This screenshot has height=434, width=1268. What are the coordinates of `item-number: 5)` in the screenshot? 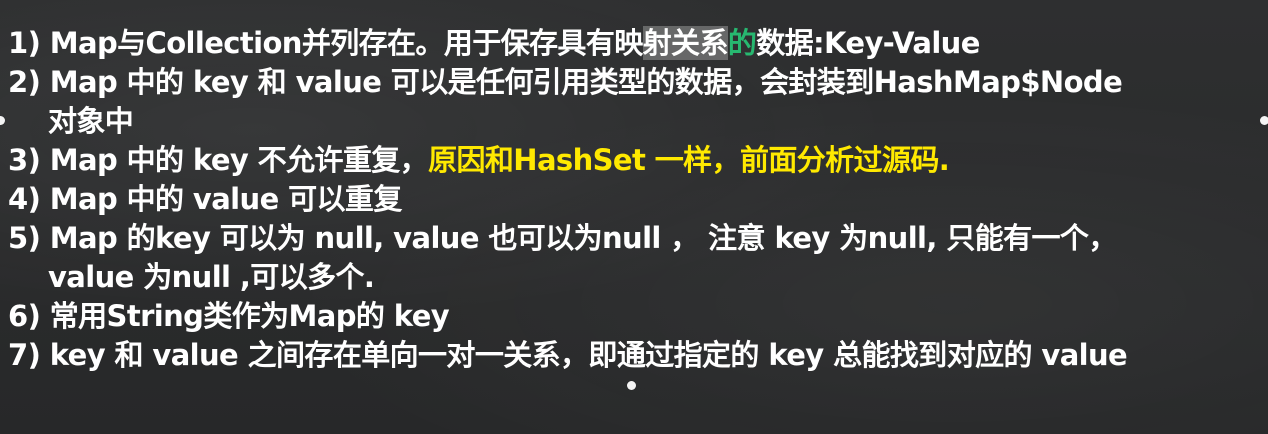 It's located at (24, 238).